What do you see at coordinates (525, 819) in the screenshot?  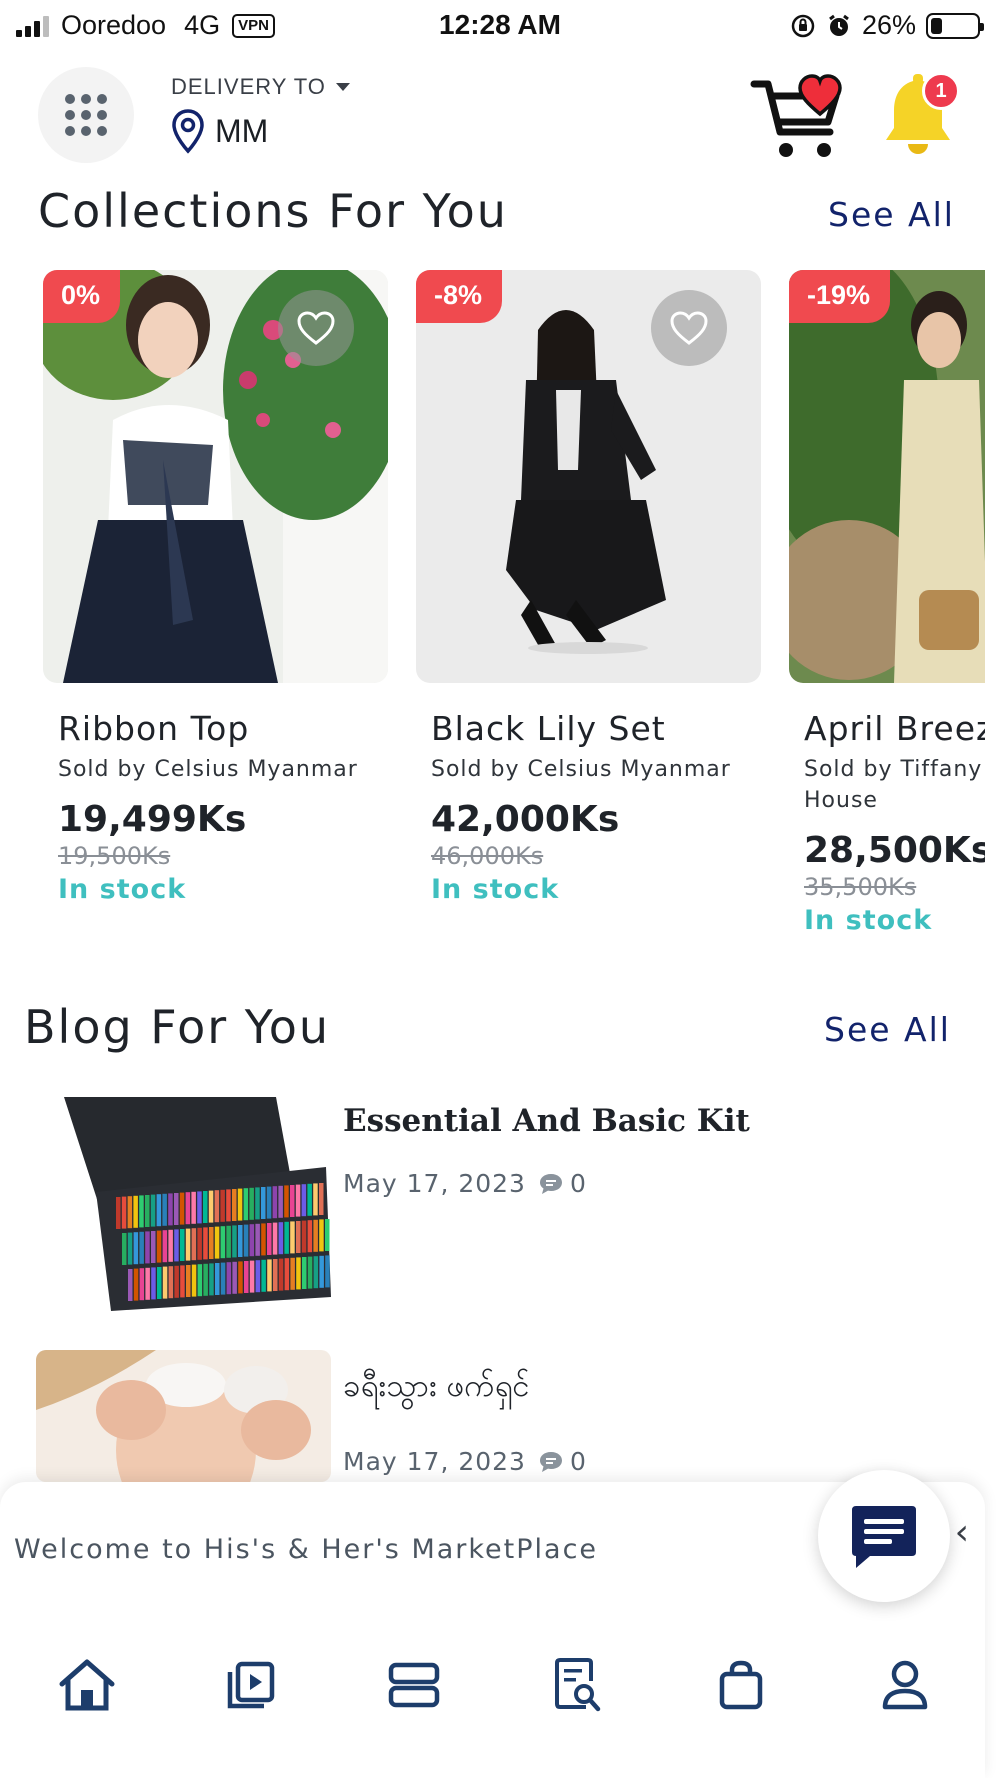 I see `product-price: 42,000Ks` at bounding box center [525, 819].